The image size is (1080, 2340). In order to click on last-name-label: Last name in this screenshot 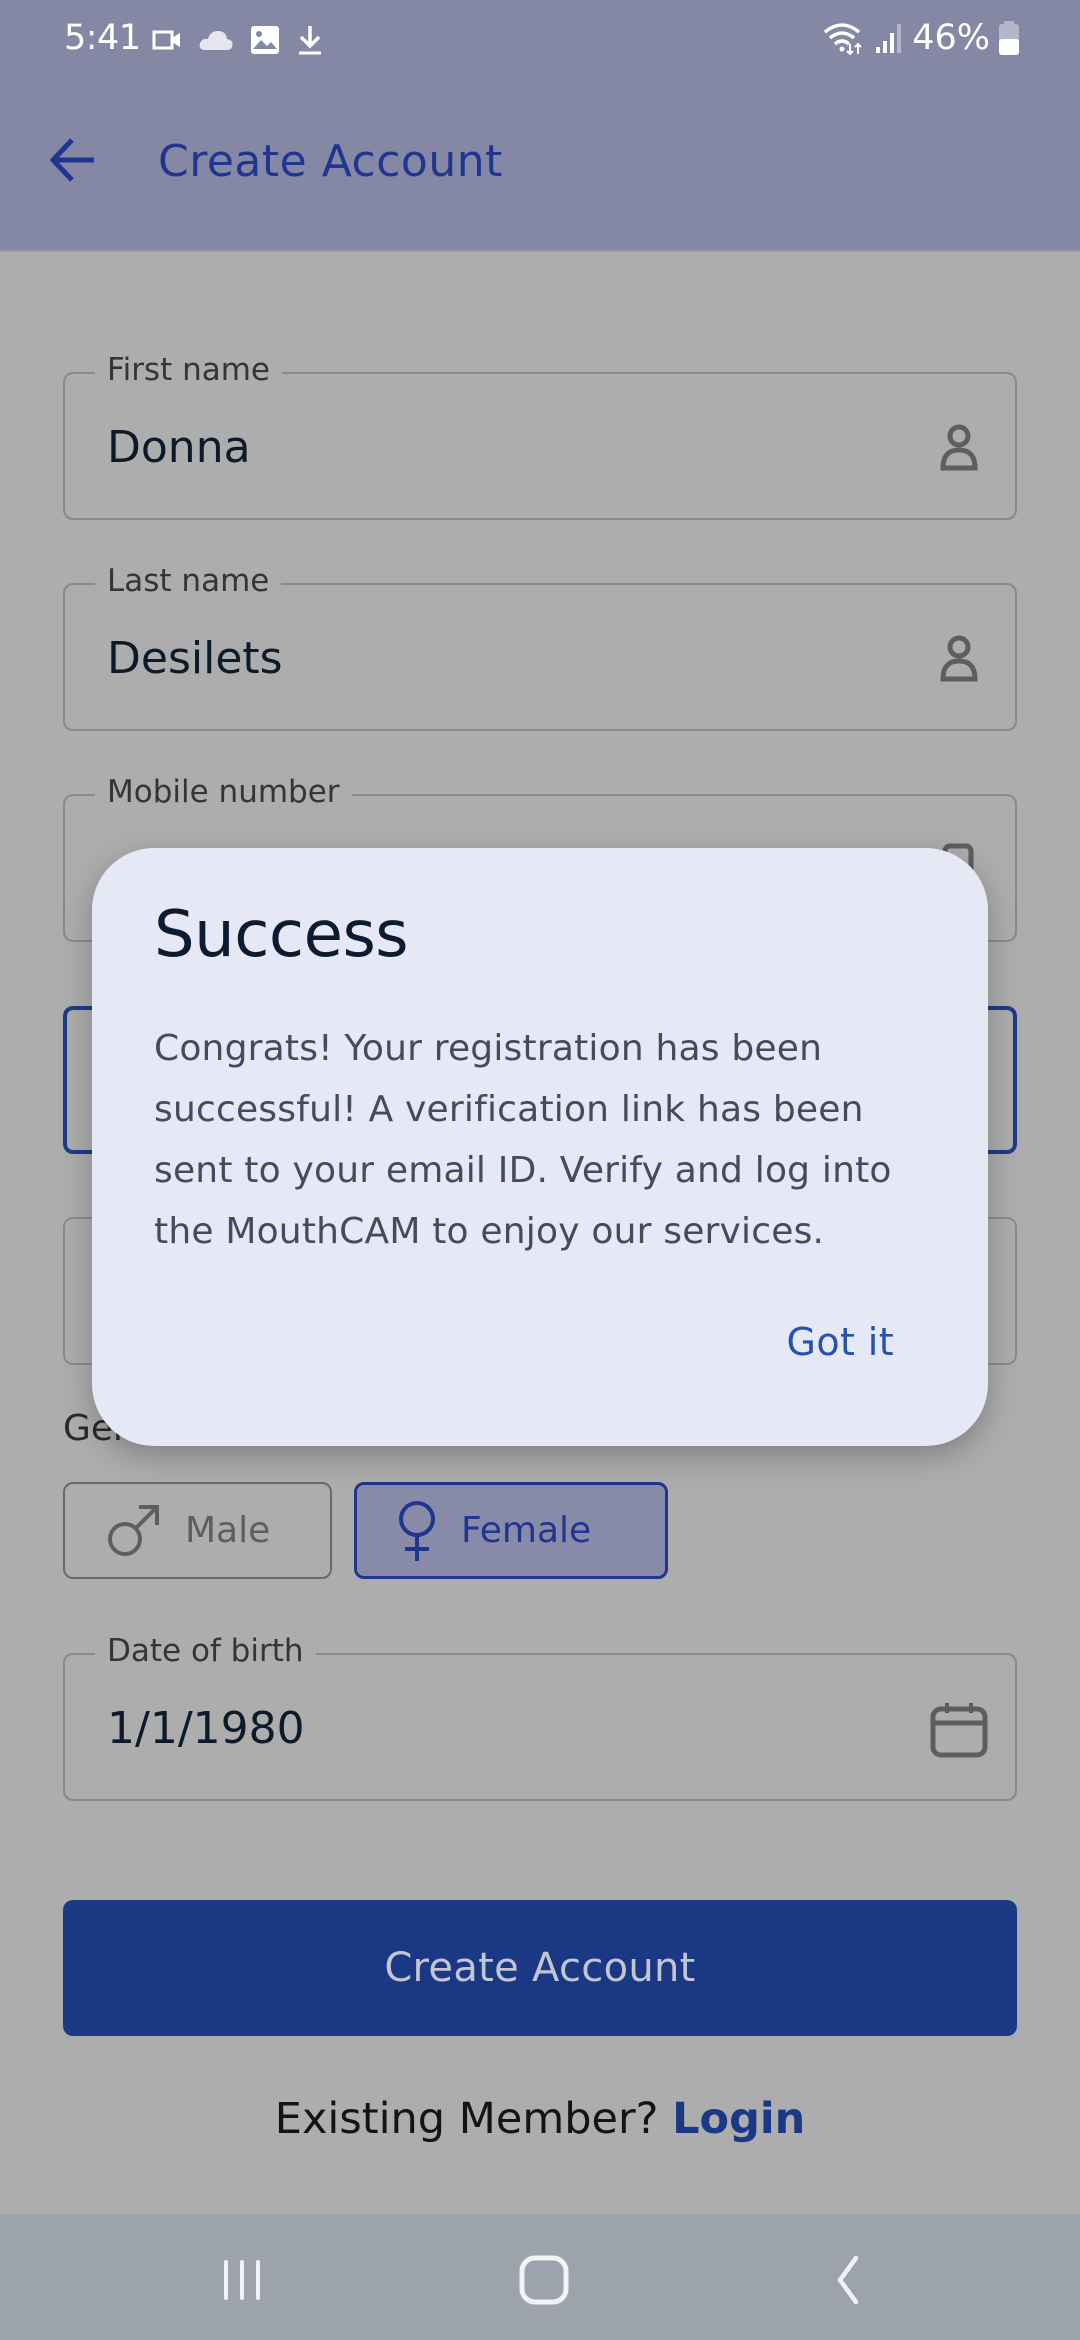, I will do `click(188, 581)`.